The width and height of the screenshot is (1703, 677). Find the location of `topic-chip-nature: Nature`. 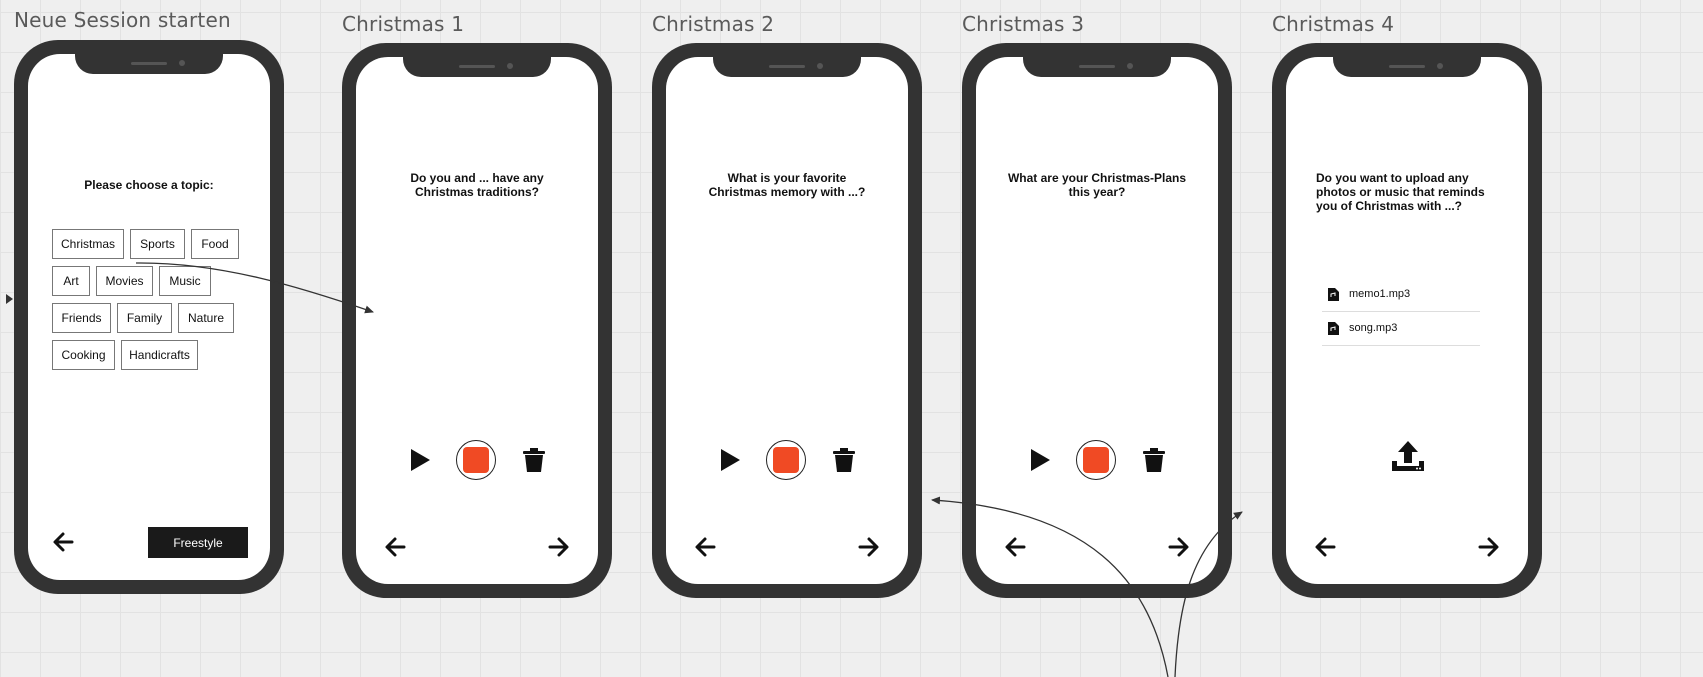

topic-chip-nature: Nature is located at coordinates (206, 318).